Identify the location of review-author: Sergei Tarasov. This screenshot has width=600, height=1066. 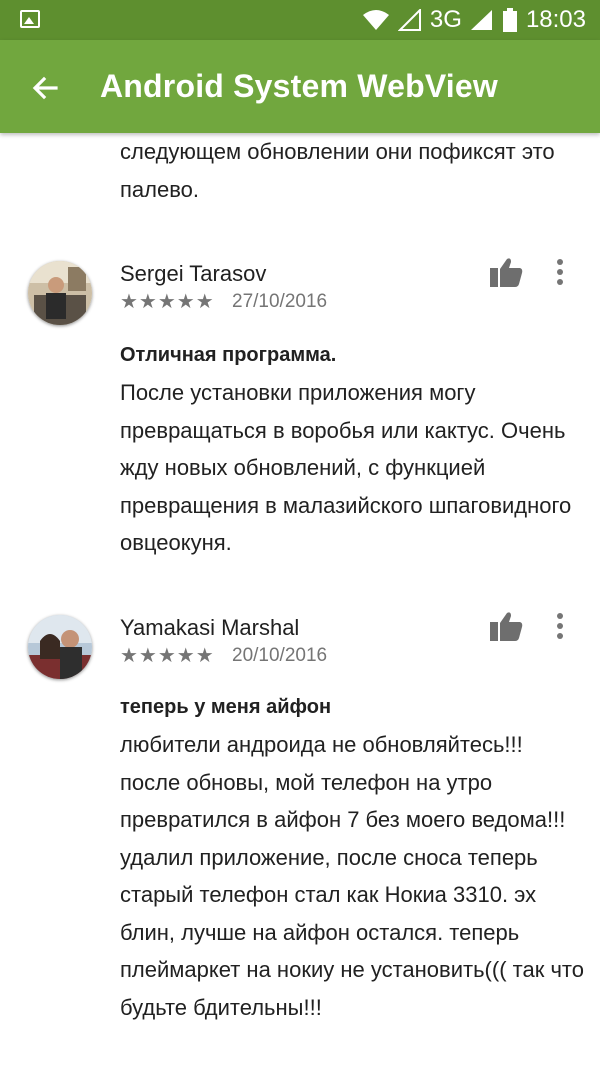
(193, 273).